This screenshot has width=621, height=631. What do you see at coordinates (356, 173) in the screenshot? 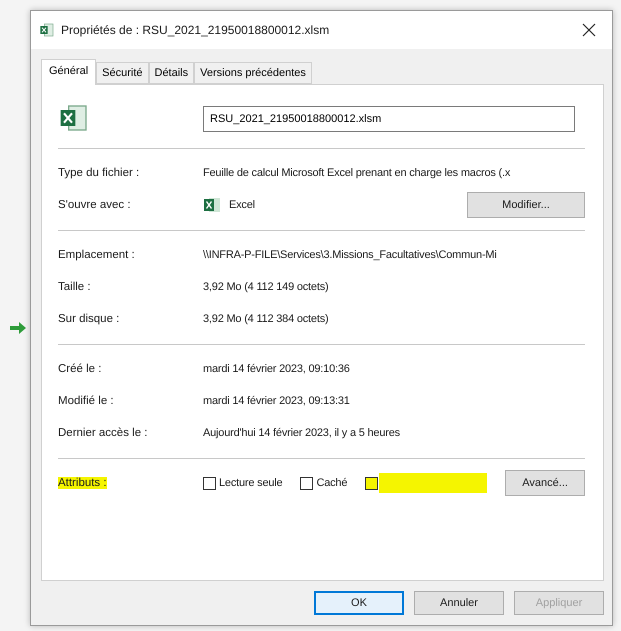
I see `field-value: Feuille de calcul Microsoft Excel prenant en charge les macros (.x` at bounding box center [356, 173].